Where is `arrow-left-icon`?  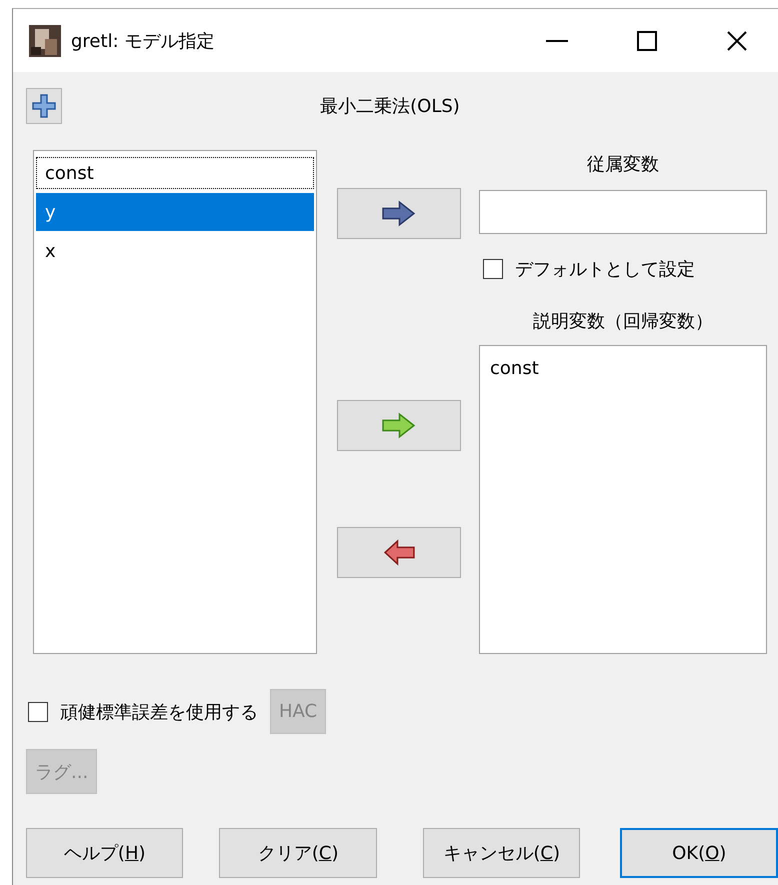 arrow-left-icon is located at coordinates (399, 552).